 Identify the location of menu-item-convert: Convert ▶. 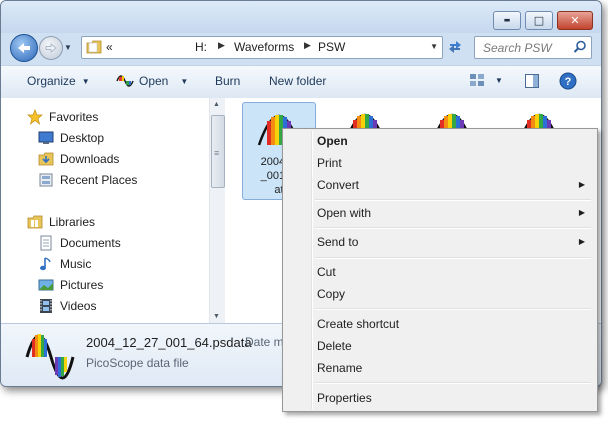
(439, 185).